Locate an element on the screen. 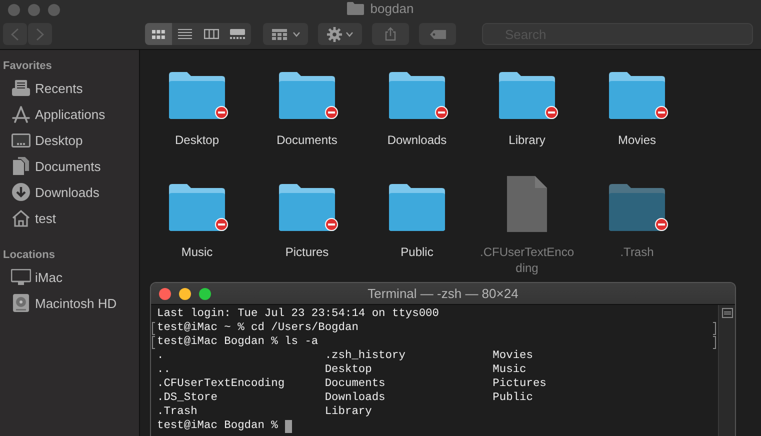  sidebar-item: Applications is located at coordinates (69, 114).